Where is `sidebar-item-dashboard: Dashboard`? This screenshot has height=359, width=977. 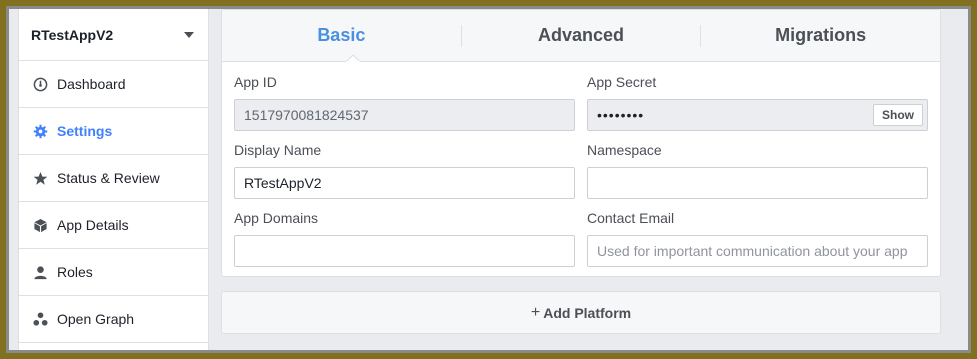
sidebar-item-dashboard: Dashboard is located at coordinates (113, 84).